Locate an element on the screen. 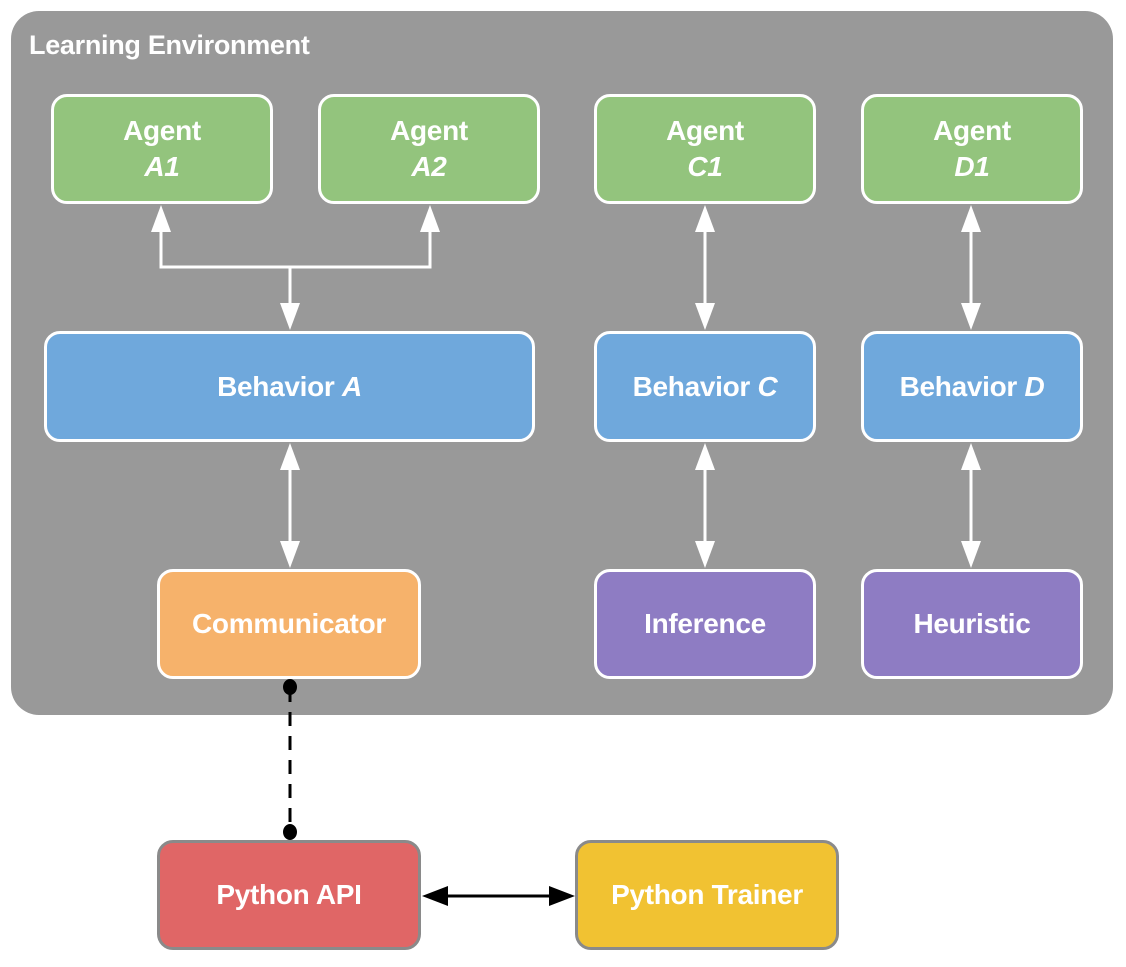 Image resolution: width=1126 pixels, height=967 pixels. dot-python-api-end is located at coordinates (290, 832).